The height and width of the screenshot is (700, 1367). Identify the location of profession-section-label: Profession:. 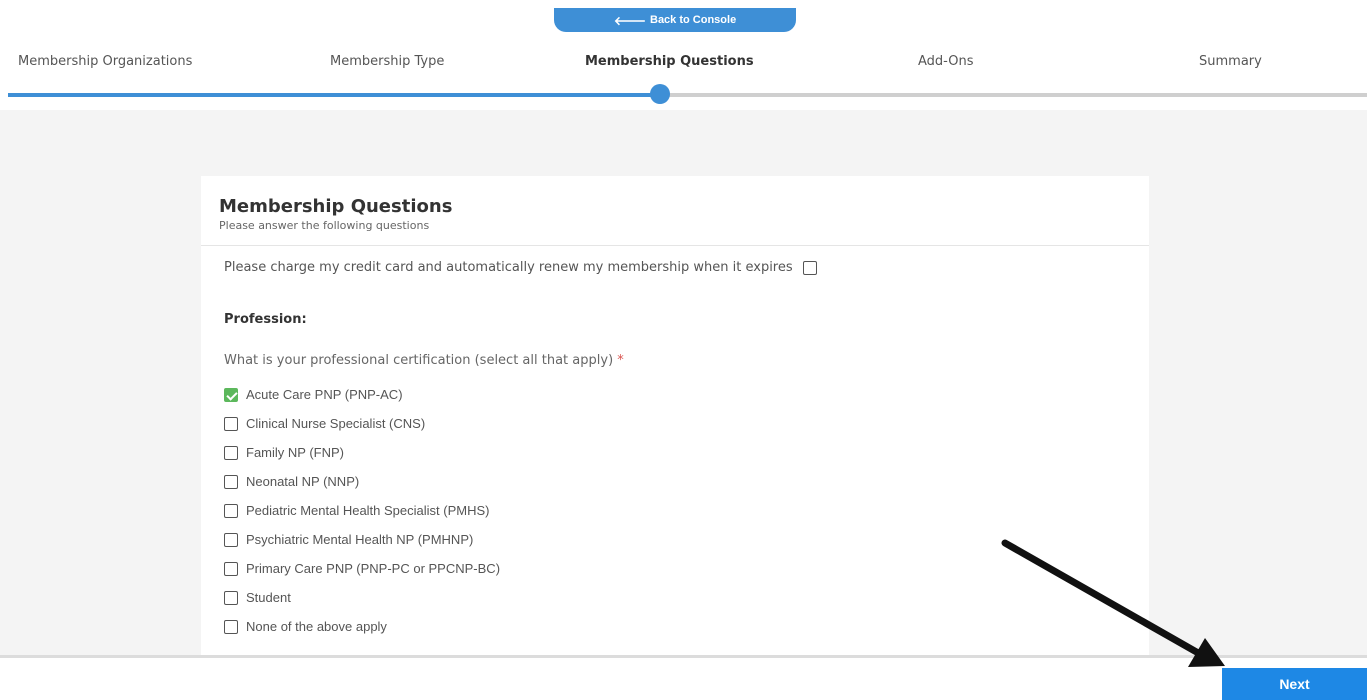
(265, 319).